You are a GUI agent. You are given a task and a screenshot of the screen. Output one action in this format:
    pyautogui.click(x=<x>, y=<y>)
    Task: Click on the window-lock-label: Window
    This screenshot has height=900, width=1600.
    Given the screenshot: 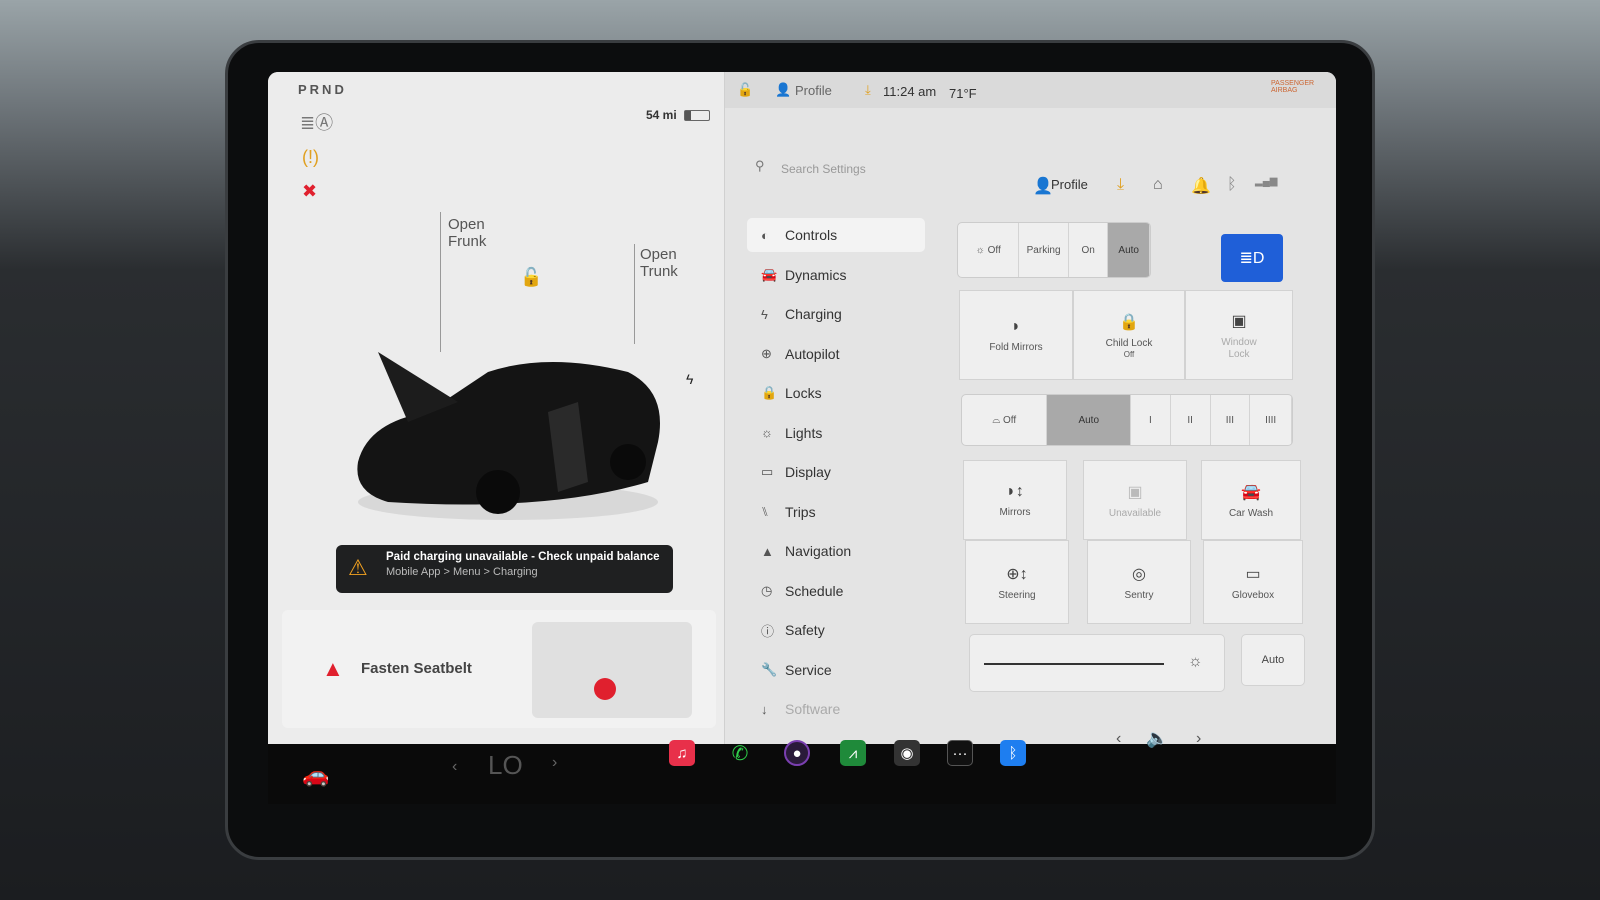 What is the action you would take?
    pyautogui.click(x=1239, y=342)
    